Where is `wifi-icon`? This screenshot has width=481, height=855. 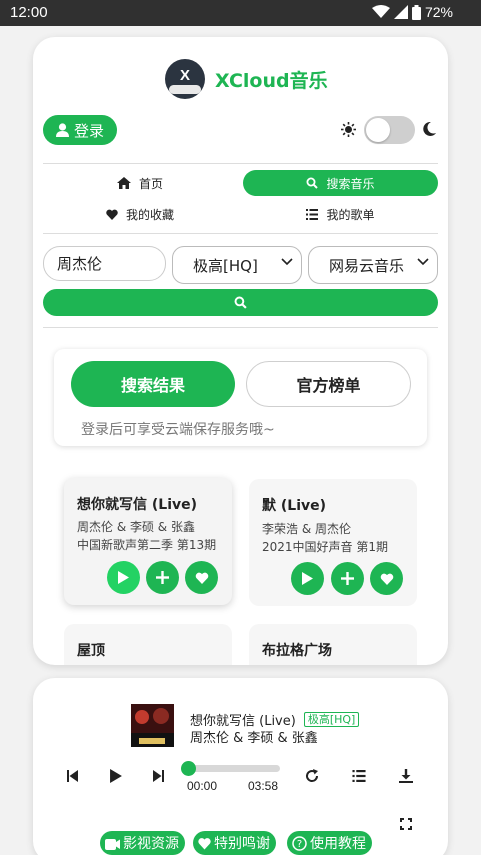 wifi-icon is located at coordinates (380, 11).